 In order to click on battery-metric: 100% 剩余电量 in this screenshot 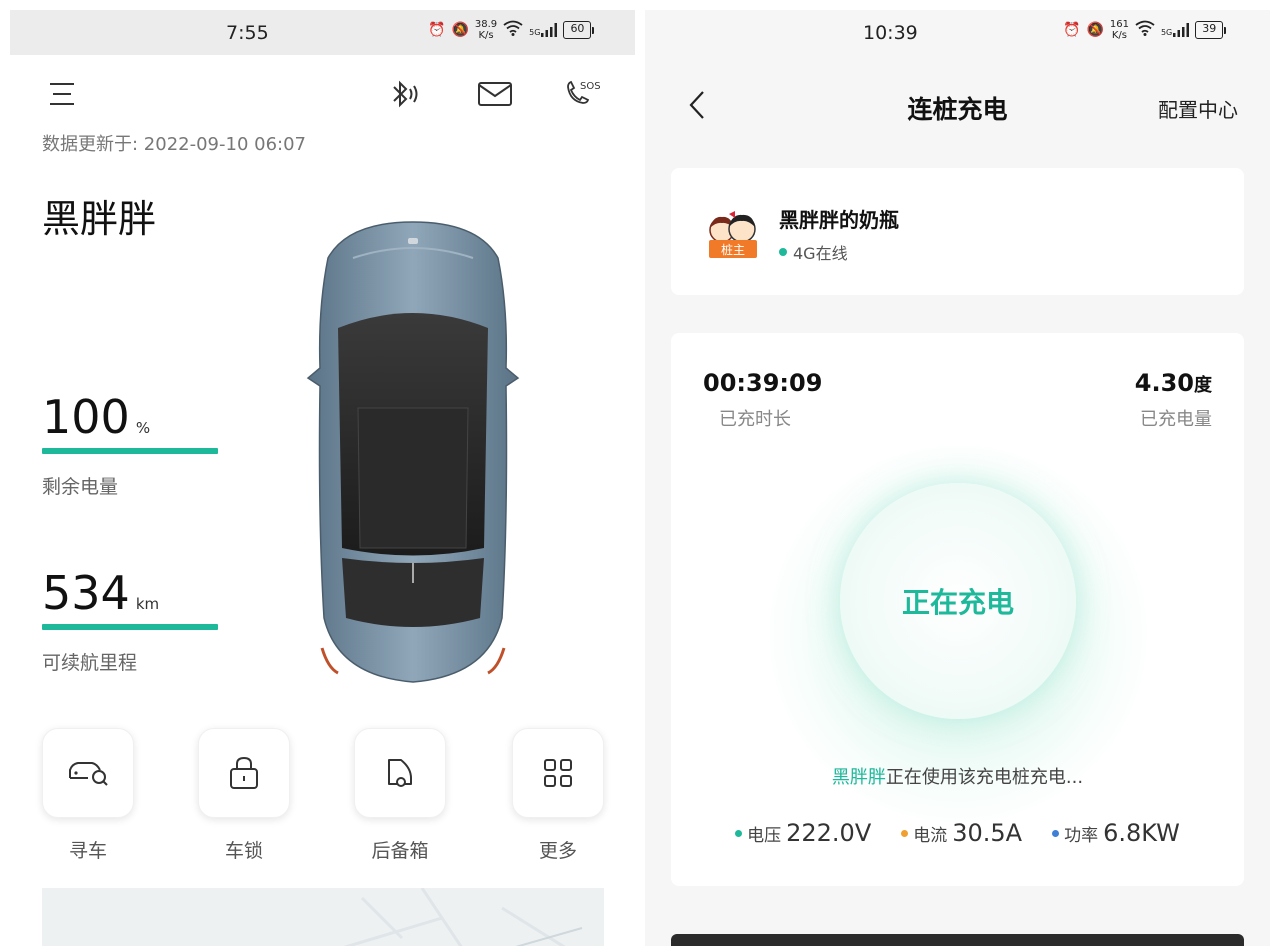, I will do `click(130, 444)`.